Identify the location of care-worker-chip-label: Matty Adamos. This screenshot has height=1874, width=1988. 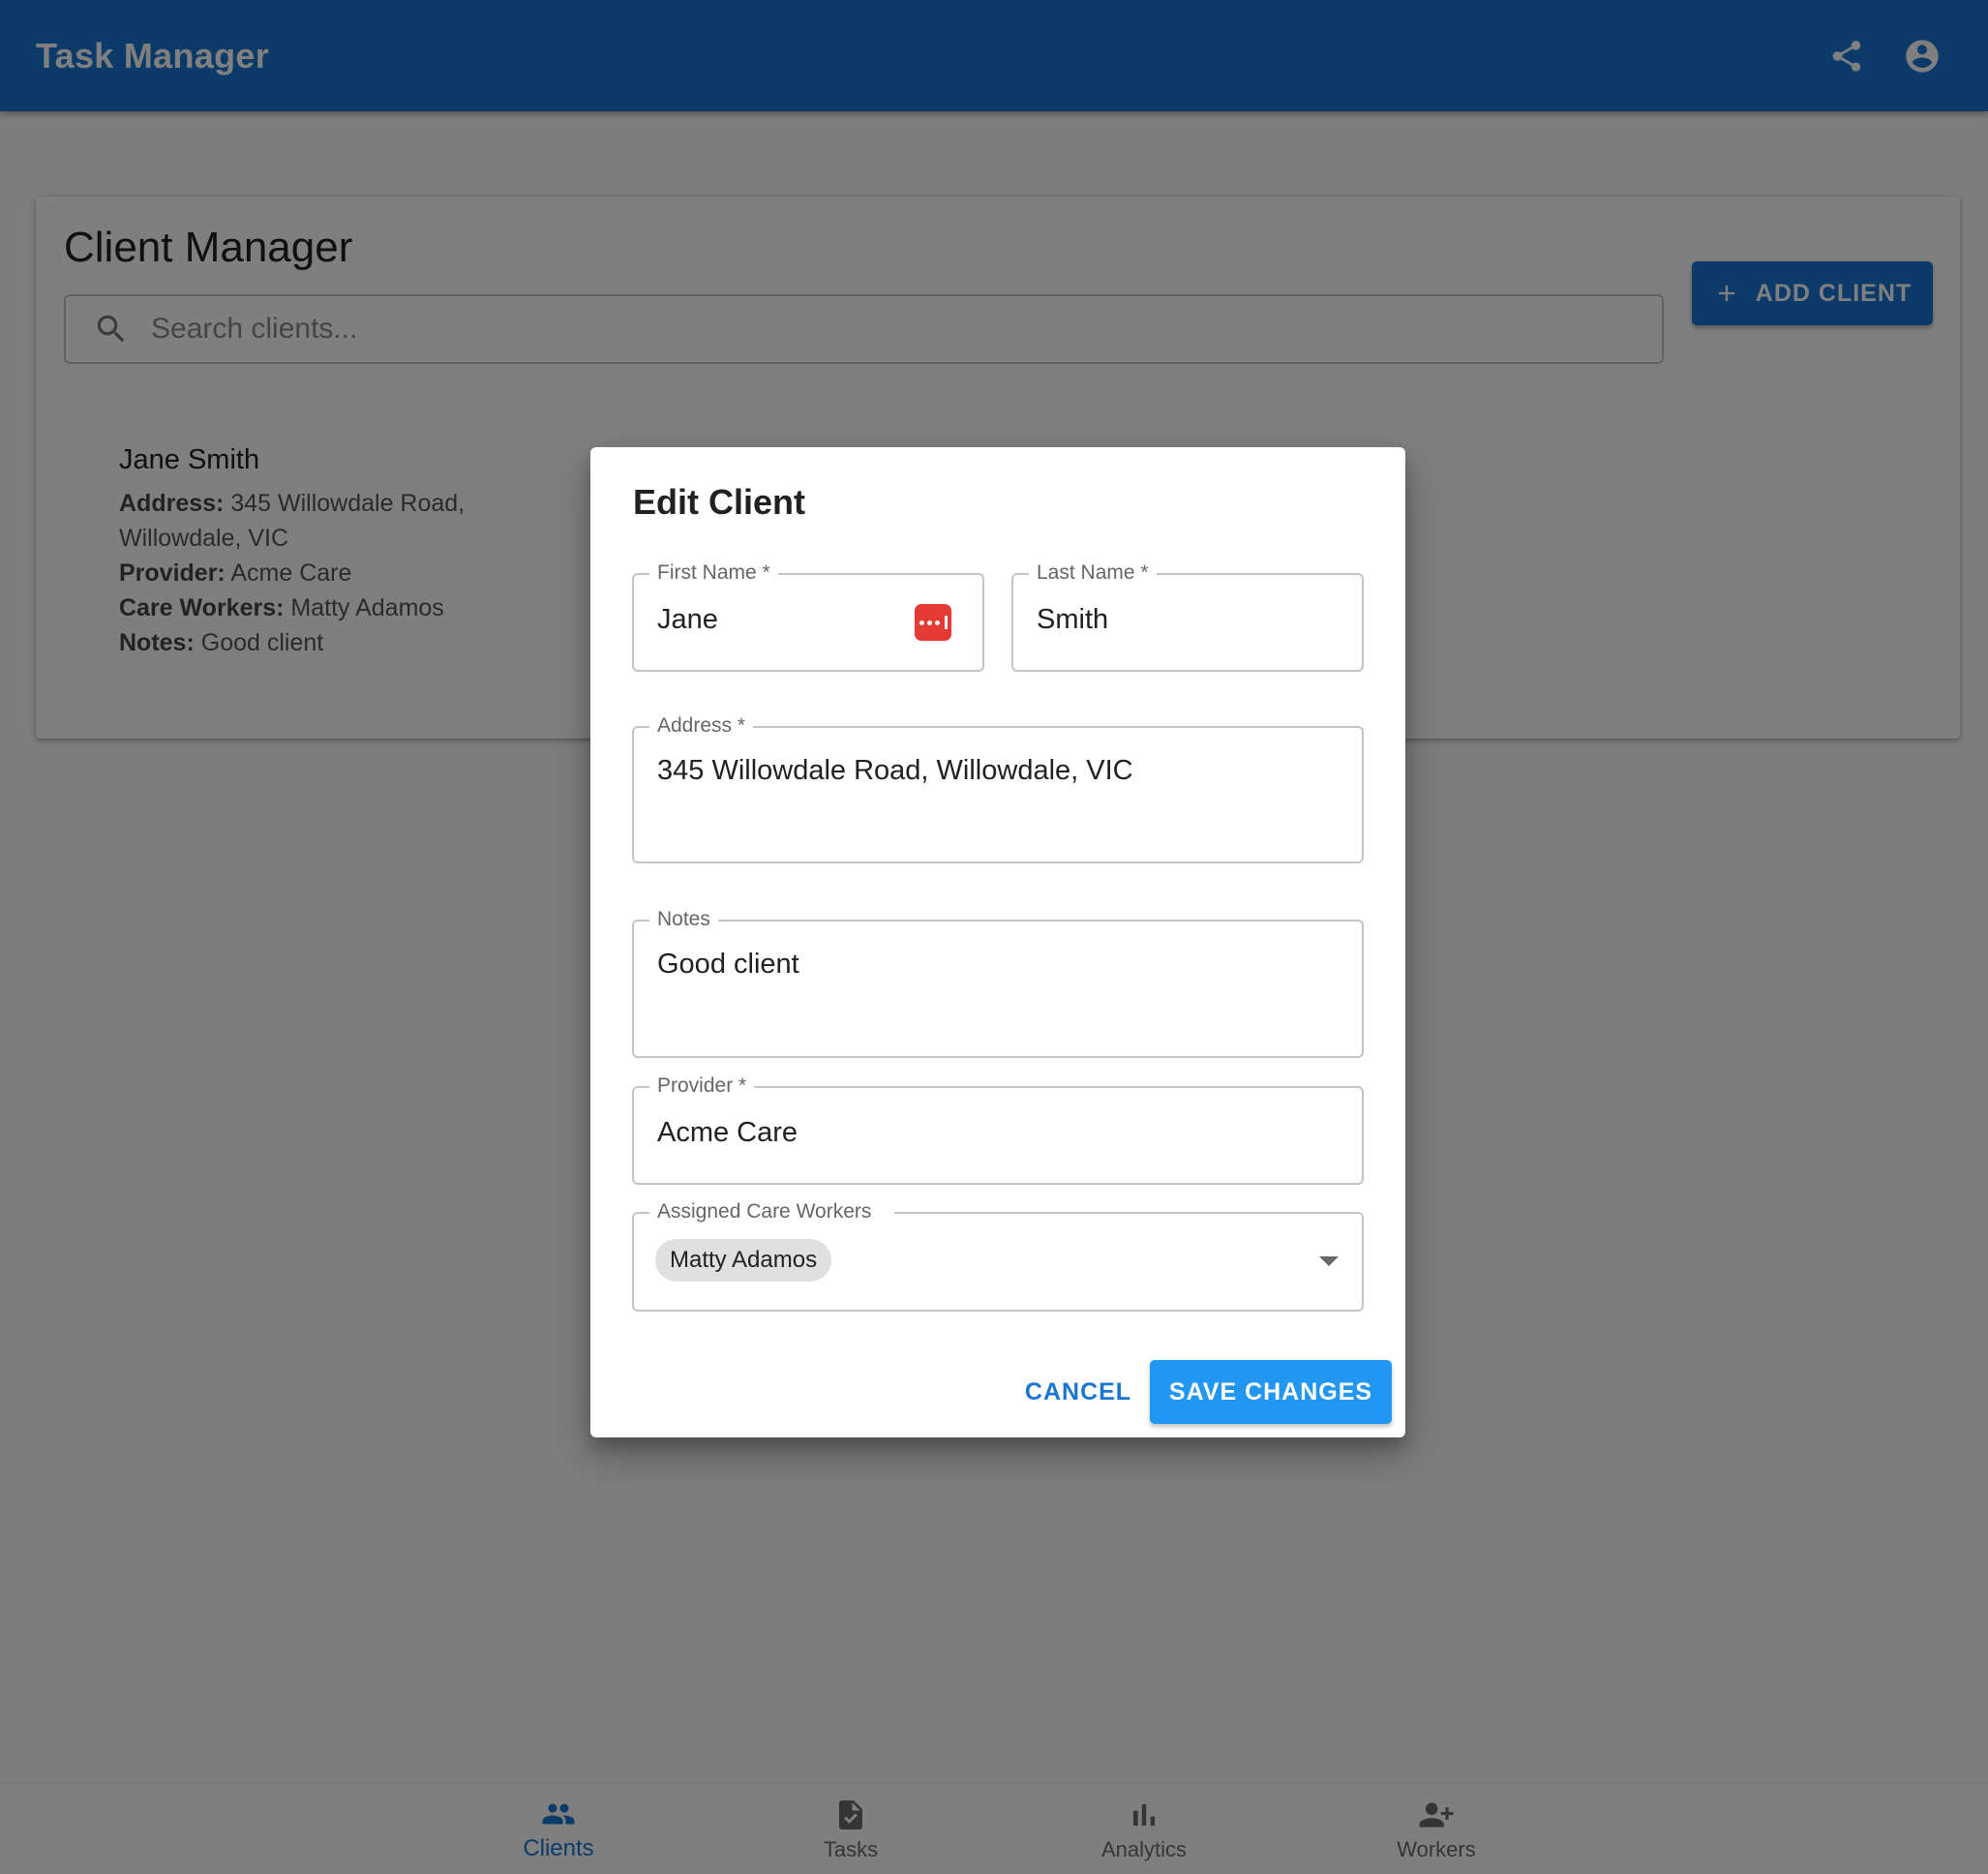
(744, 1260).